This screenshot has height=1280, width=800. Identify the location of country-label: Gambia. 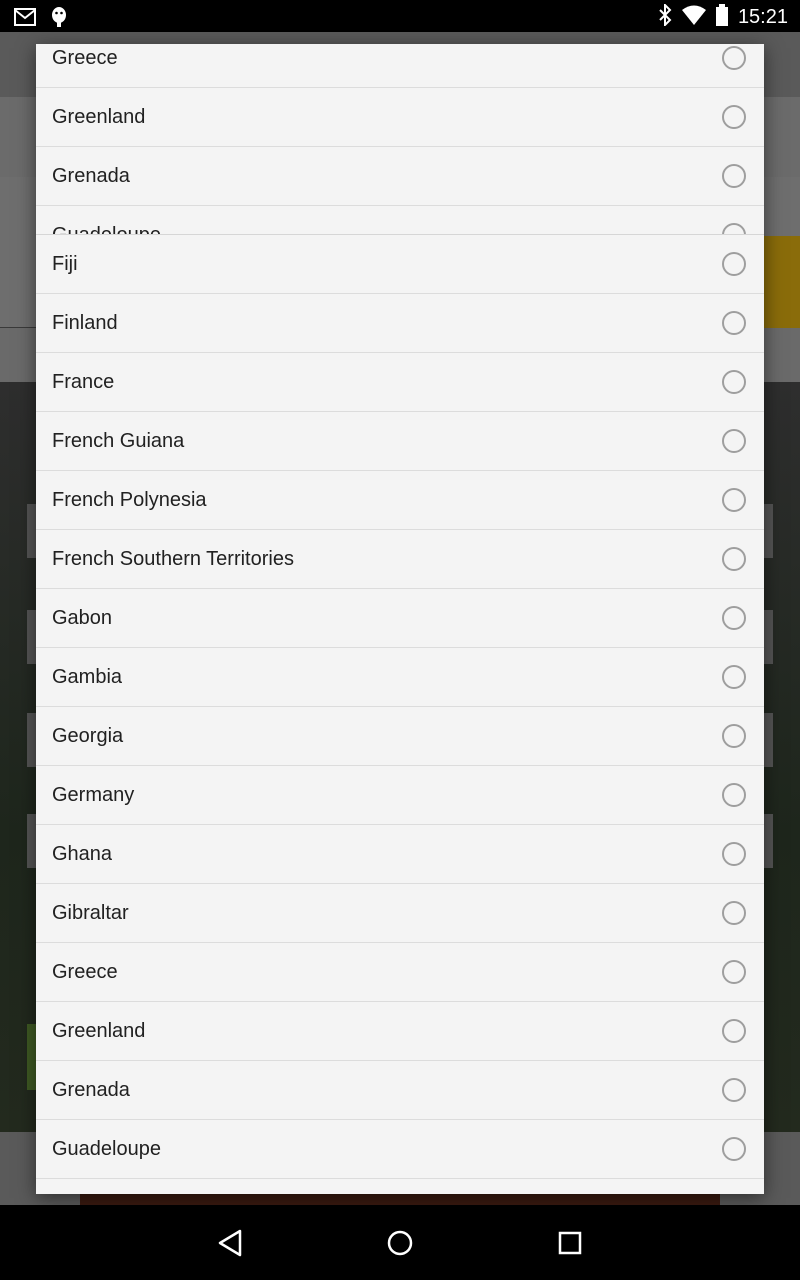
(87, 677).